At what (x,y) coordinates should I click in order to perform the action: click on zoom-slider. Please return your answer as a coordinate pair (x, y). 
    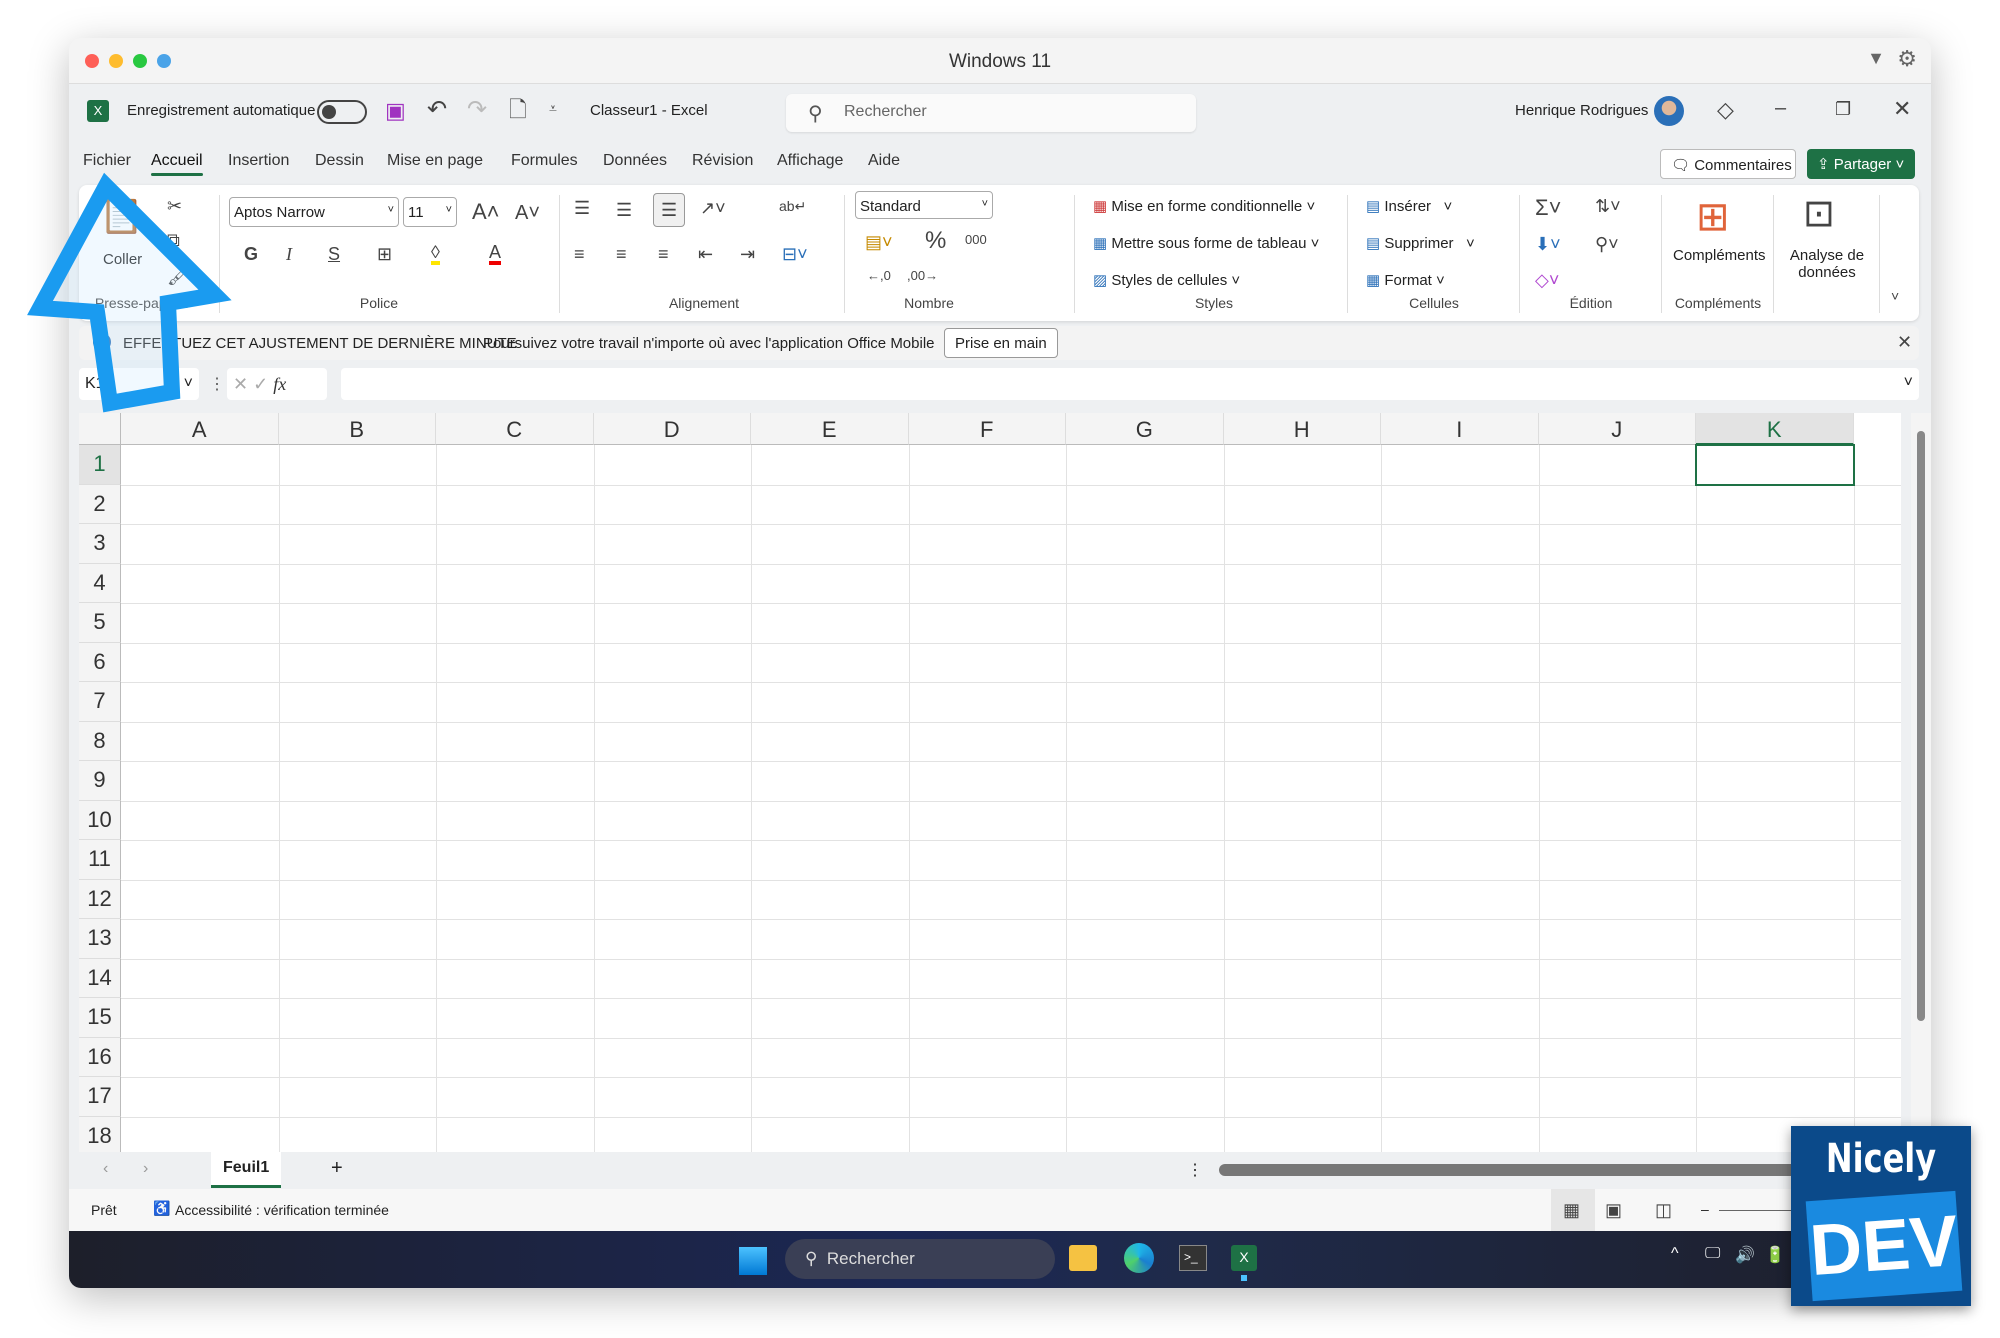
    Looking at the image, I should click on (1759, 1210).